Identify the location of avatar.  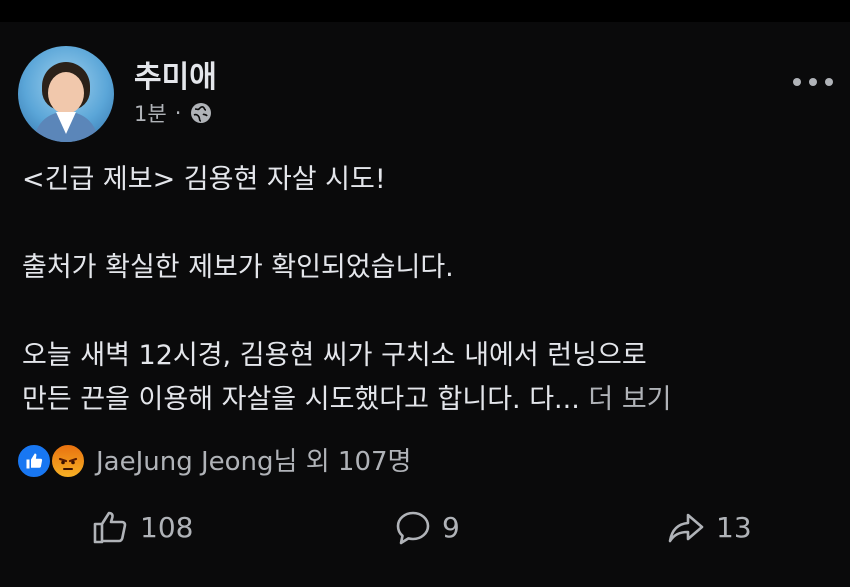
(66, 94).